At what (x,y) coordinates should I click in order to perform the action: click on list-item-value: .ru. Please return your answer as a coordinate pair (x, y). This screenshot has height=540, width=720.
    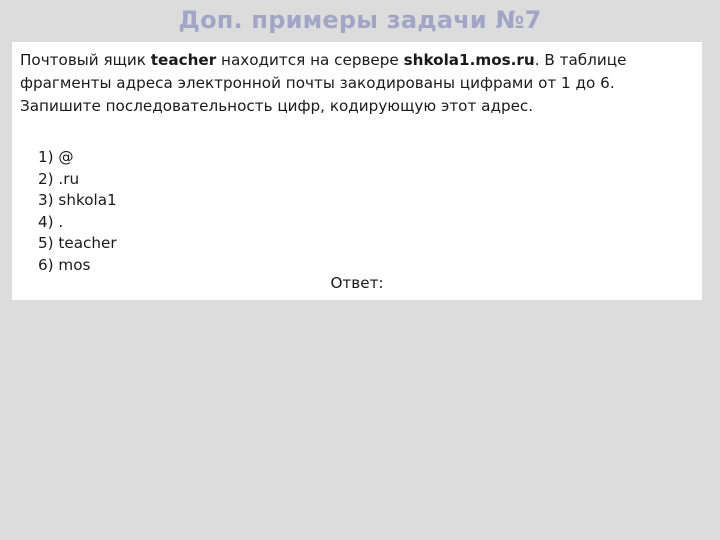
    Looking at the image, I should click on (69, 178).